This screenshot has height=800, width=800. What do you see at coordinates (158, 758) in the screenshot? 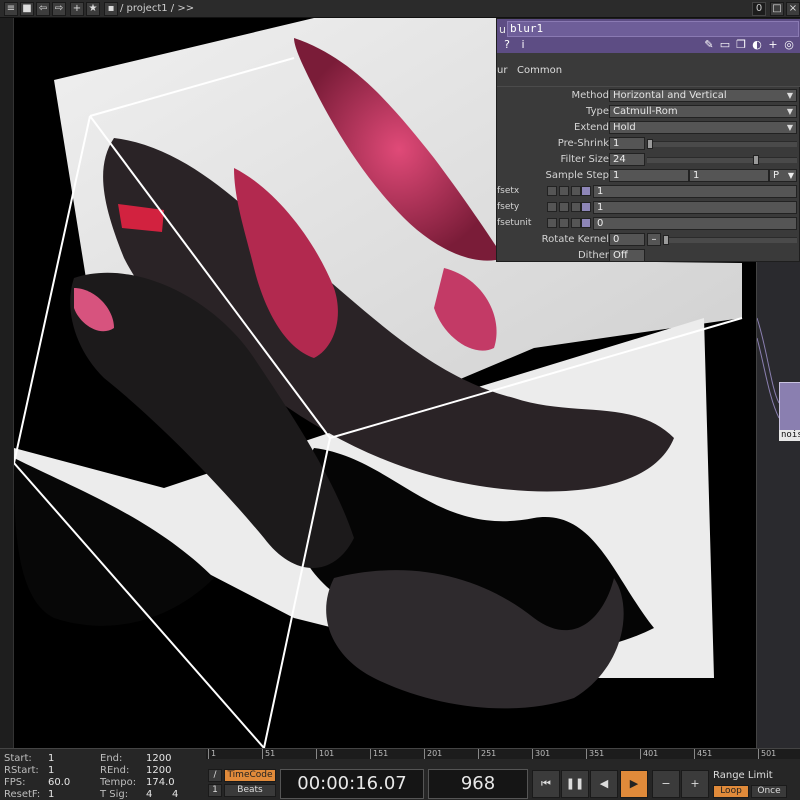
I see `end-value: 1200` at bounding box center [158, 758].